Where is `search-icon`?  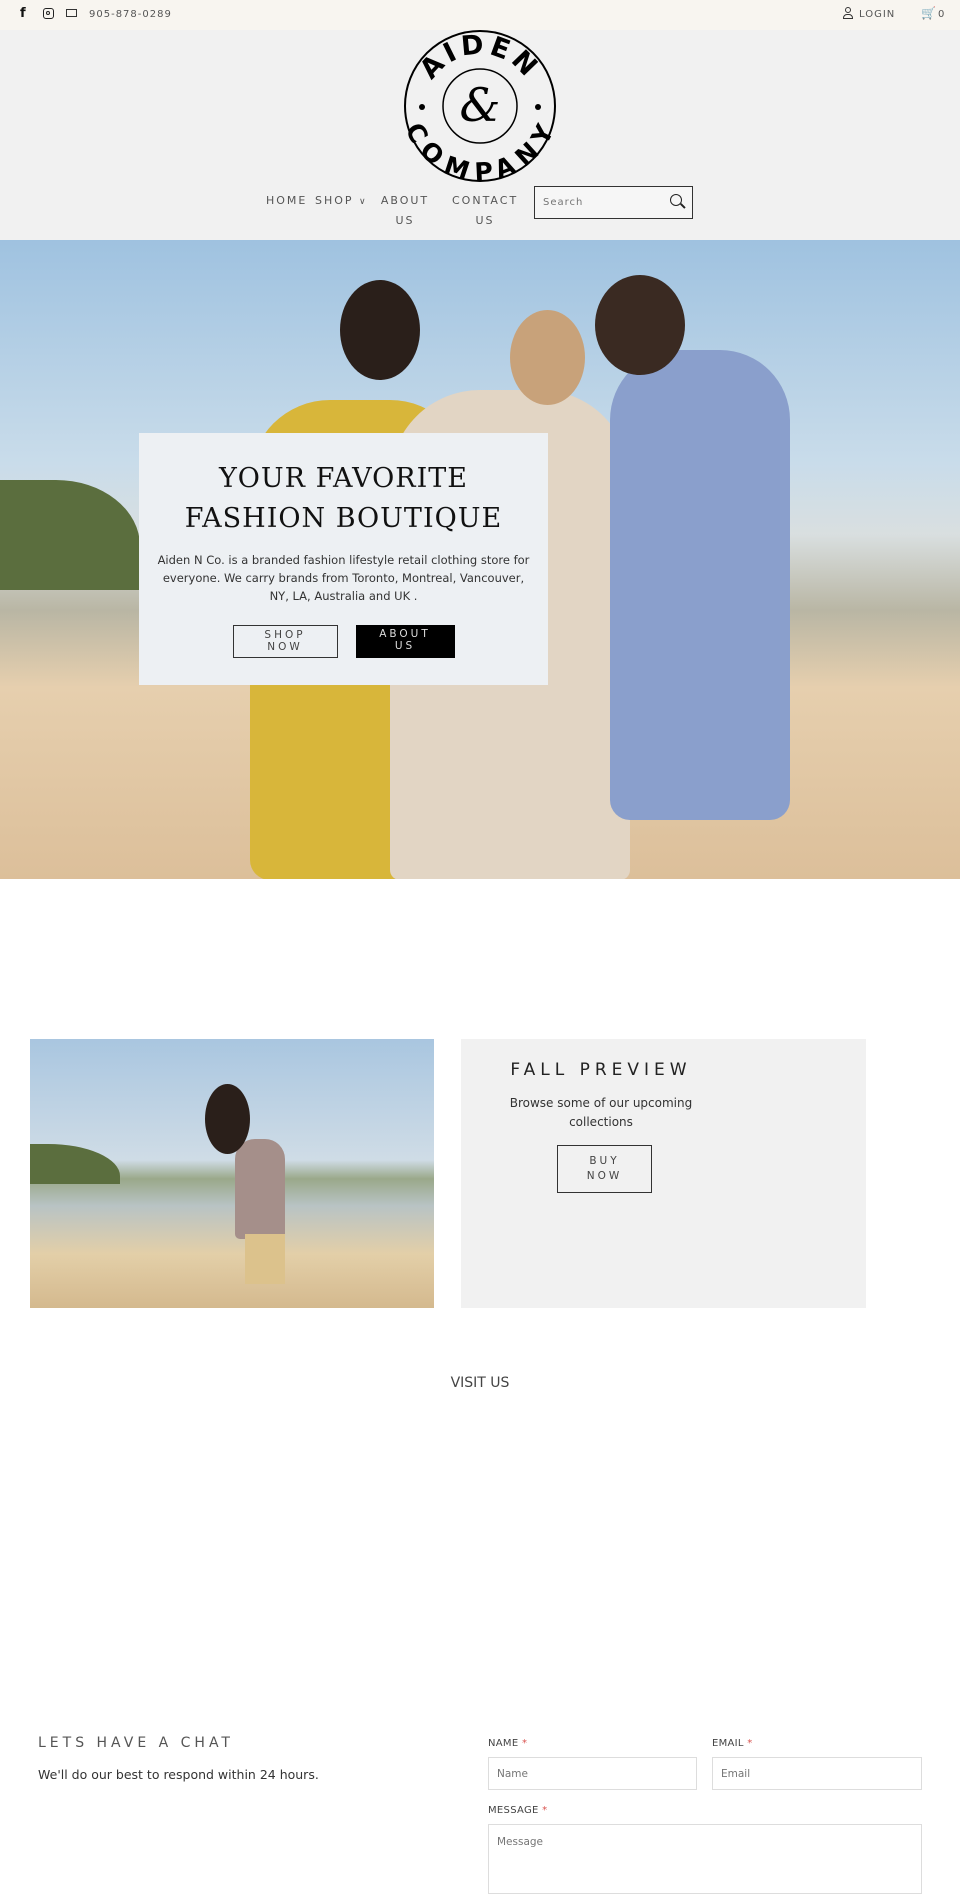 search-icon is located at coordinates (678, 201).